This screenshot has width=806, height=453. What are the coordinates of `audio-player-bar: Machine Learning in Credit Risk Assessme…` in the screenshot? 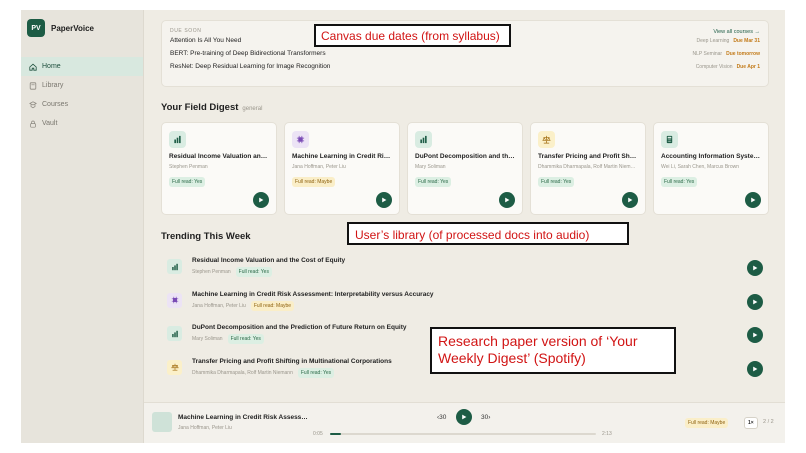 It's located at (464, 422).